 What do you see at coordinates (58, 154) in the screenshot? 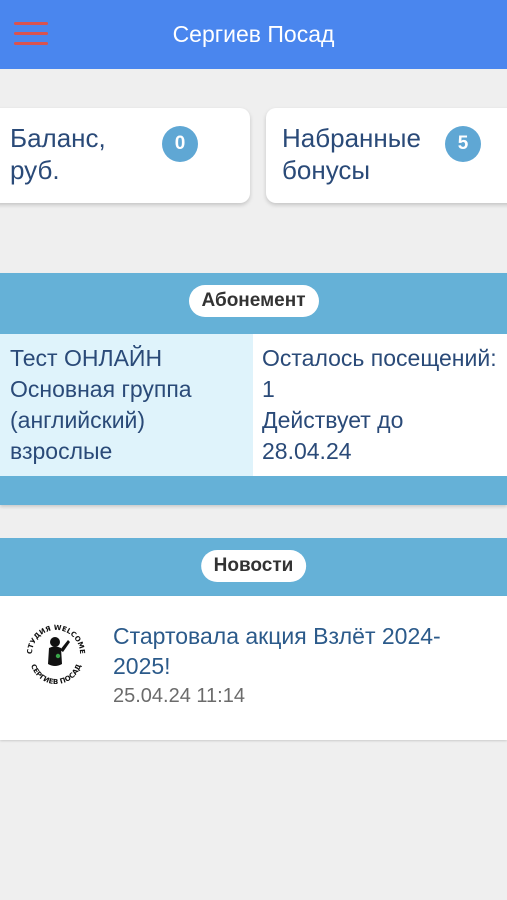
I see `balance-label: Баланс, руб.` at bounding box center [58, 154].